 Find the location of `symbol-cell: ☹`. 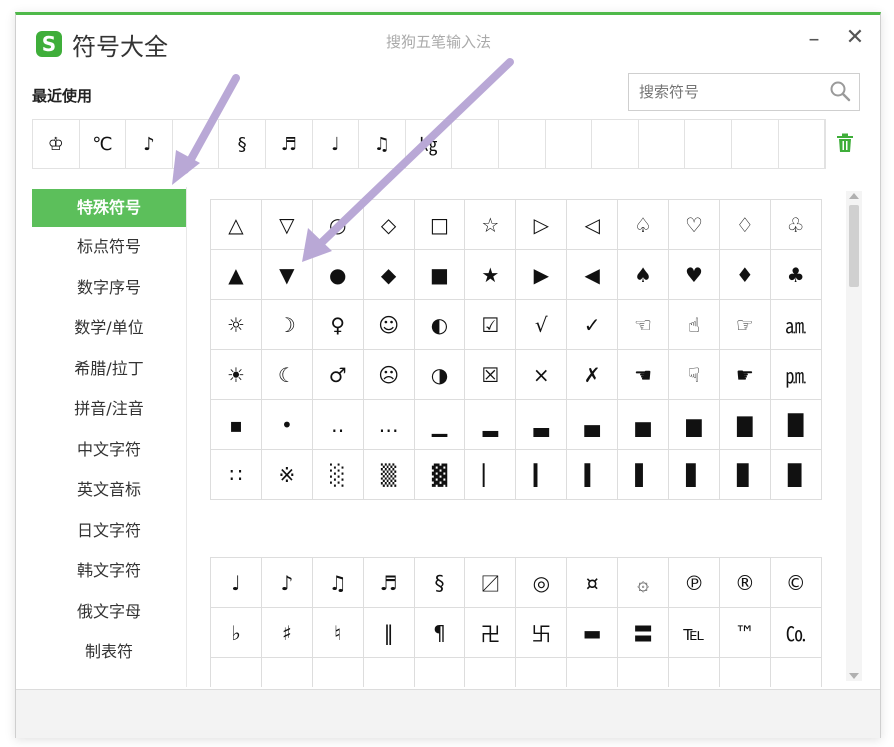

symbol-cell: ☹ is located at coordinates (389, 375).